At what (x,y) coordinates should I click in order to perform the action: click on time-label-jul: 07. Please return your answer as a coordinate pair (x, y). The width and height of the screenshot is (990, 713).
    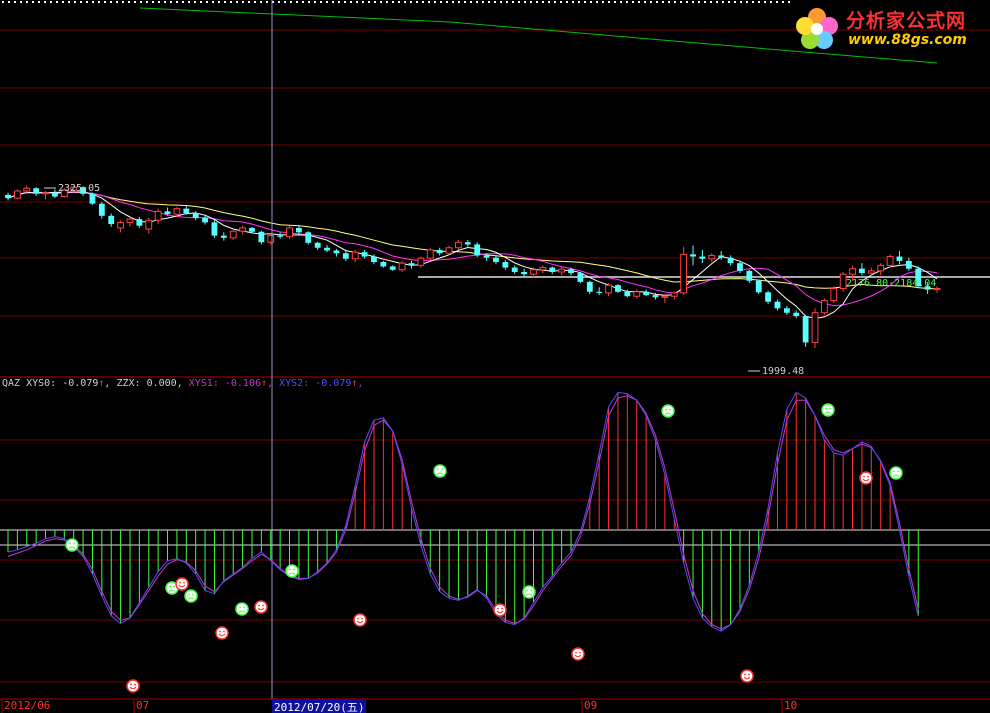
    Looking at the image, I should click on (143, 705).